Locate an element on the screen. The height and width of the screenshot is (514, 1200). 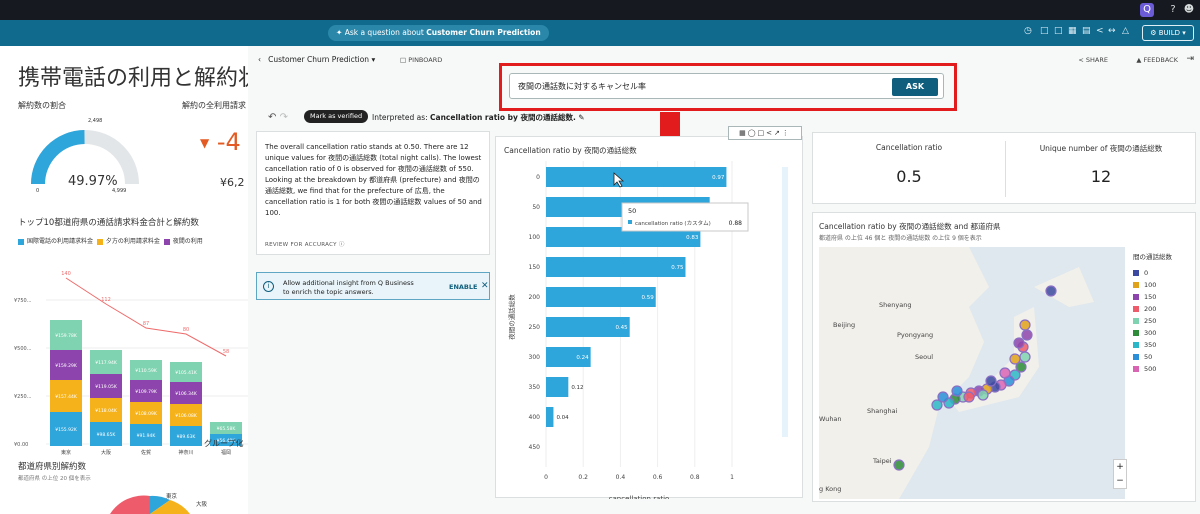
segment-label: ¥159.78K is located at coordinates (66, 336).